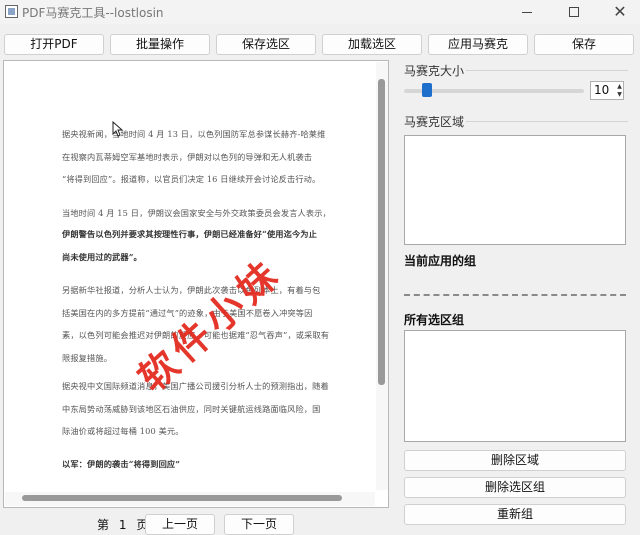  I want to click on current-group-label: 当前应用的组, so click(440, 261).